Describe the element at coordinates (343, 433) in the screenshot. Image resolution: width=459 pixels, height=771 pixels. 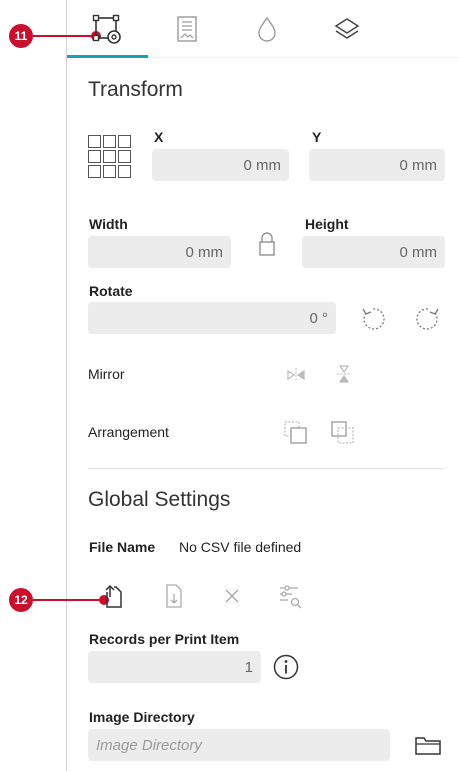
I see `send-backward-icon` at that location.